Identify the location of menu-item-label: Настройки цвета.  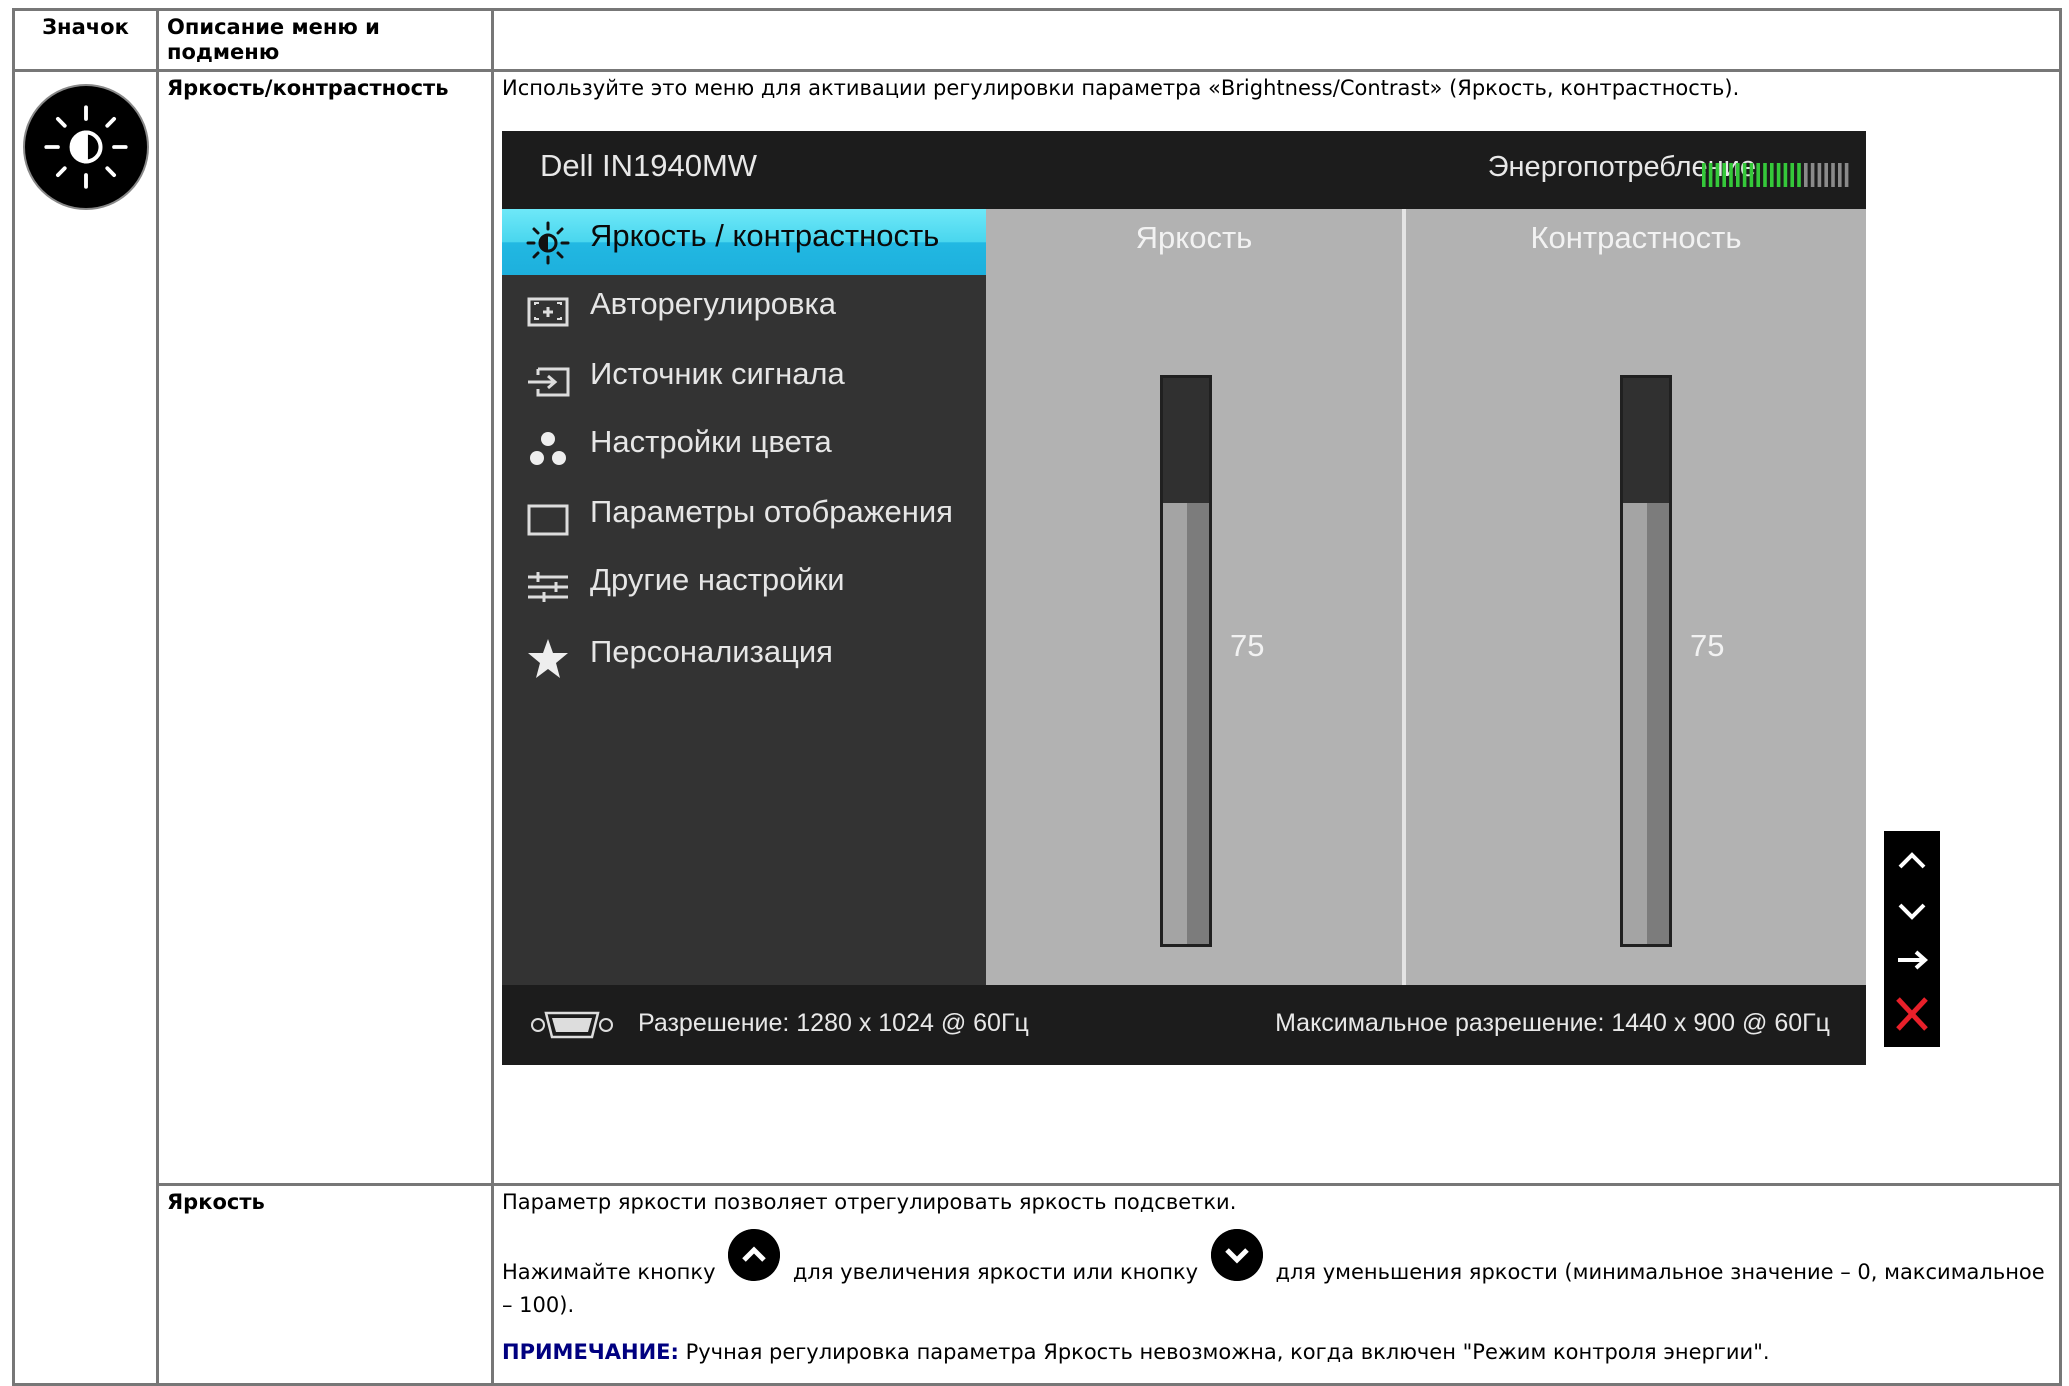
(711, 441).